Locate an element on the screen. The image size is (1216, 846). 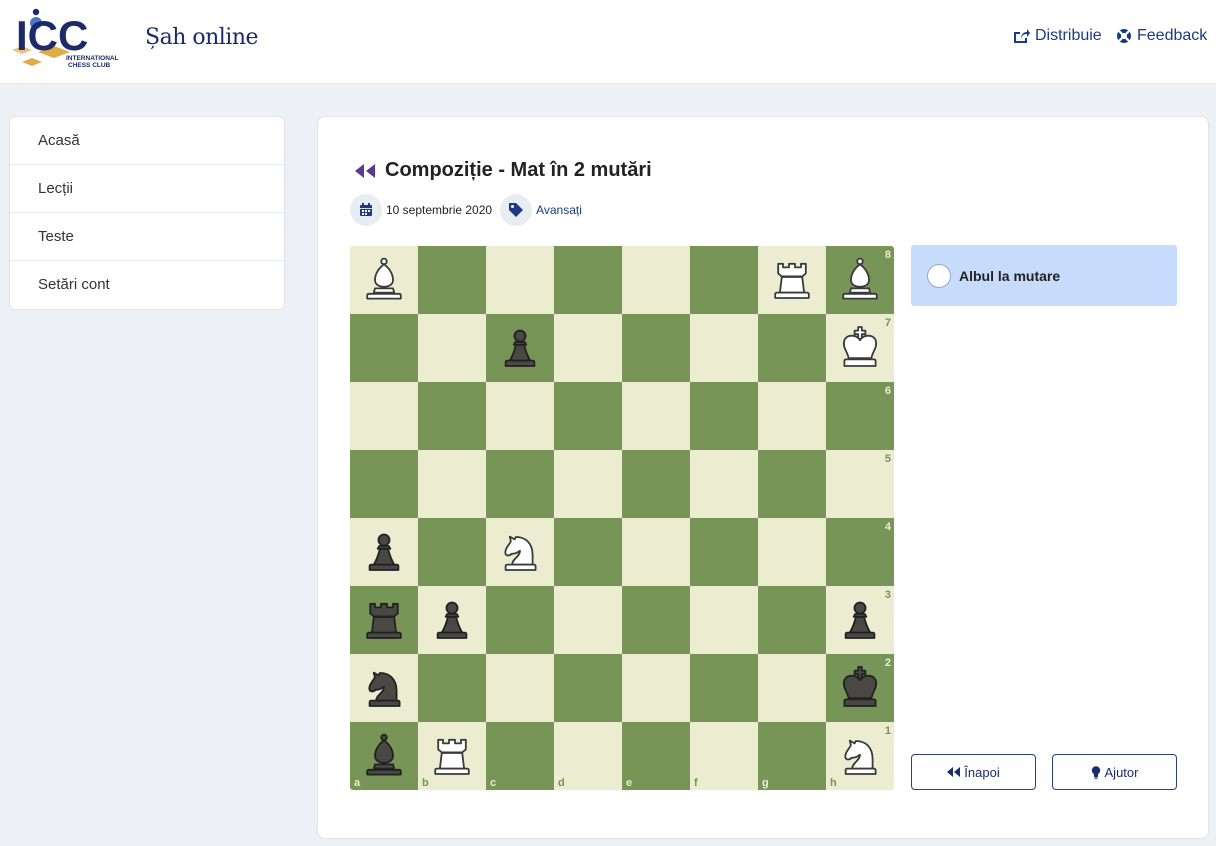
square-g4 is located at coordinates (792, 552).